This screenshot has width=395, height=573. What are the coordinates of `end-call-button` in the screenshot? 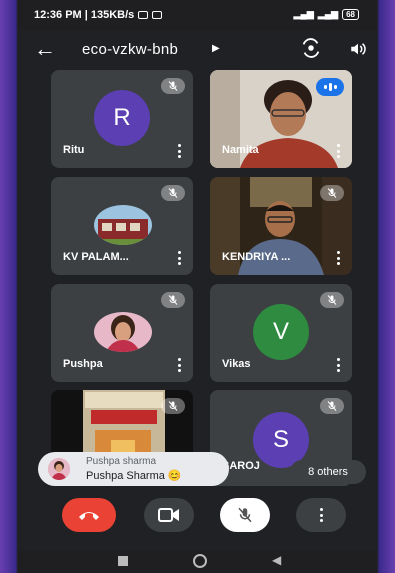 It's located at (89, 515).